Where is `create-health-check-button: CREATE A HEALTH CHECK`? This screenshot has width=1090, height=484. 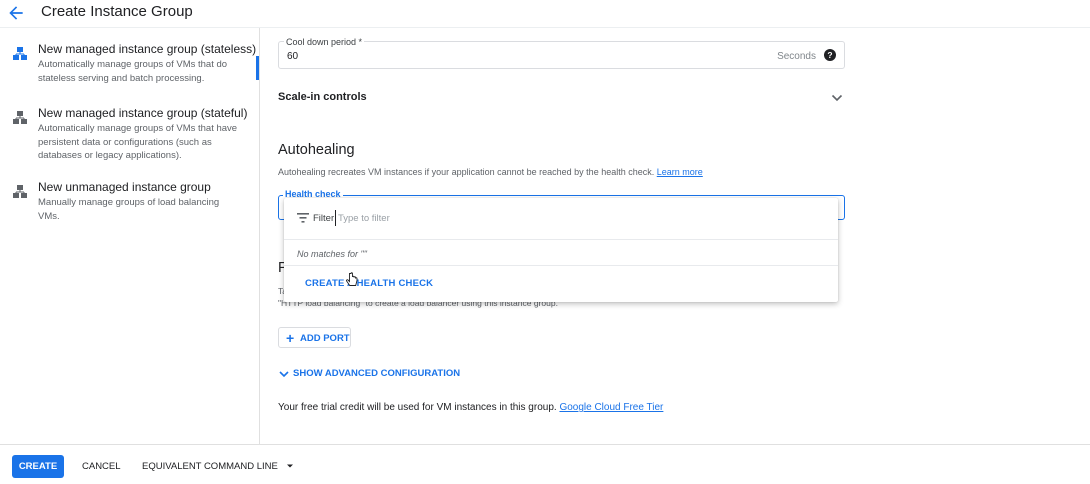 create-health-check-button: CREATE A HEALTH CHECK is located at coordinates (369, 283).